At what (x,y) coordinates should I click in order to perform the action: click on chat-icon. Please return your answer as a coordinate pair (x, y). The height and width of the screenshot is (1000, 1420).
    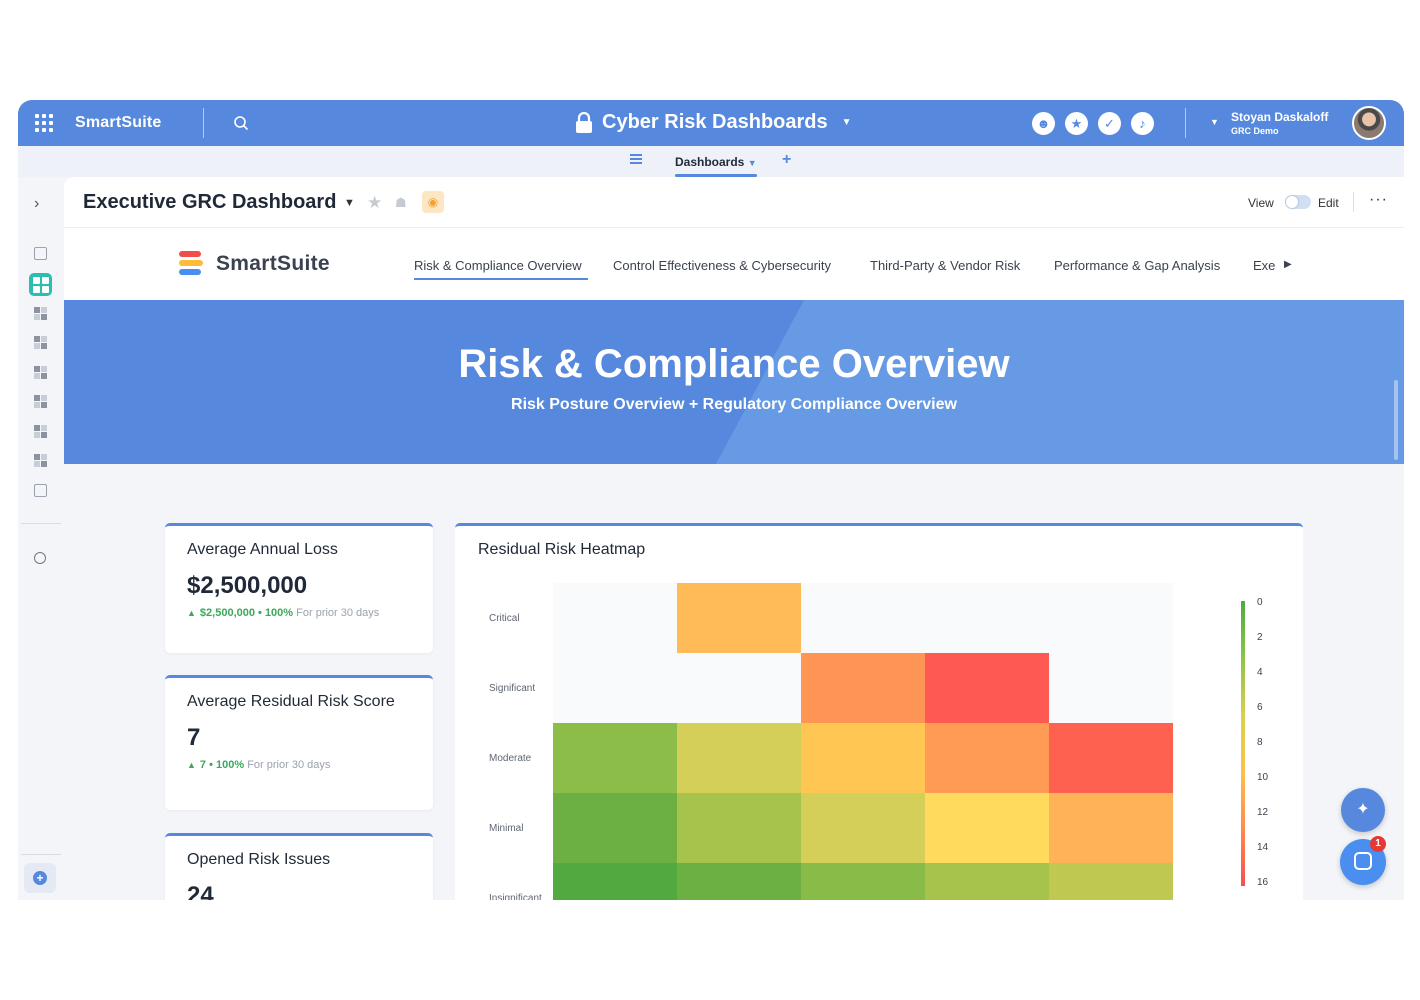
    Looking at the image, I should click on (1363, 861).